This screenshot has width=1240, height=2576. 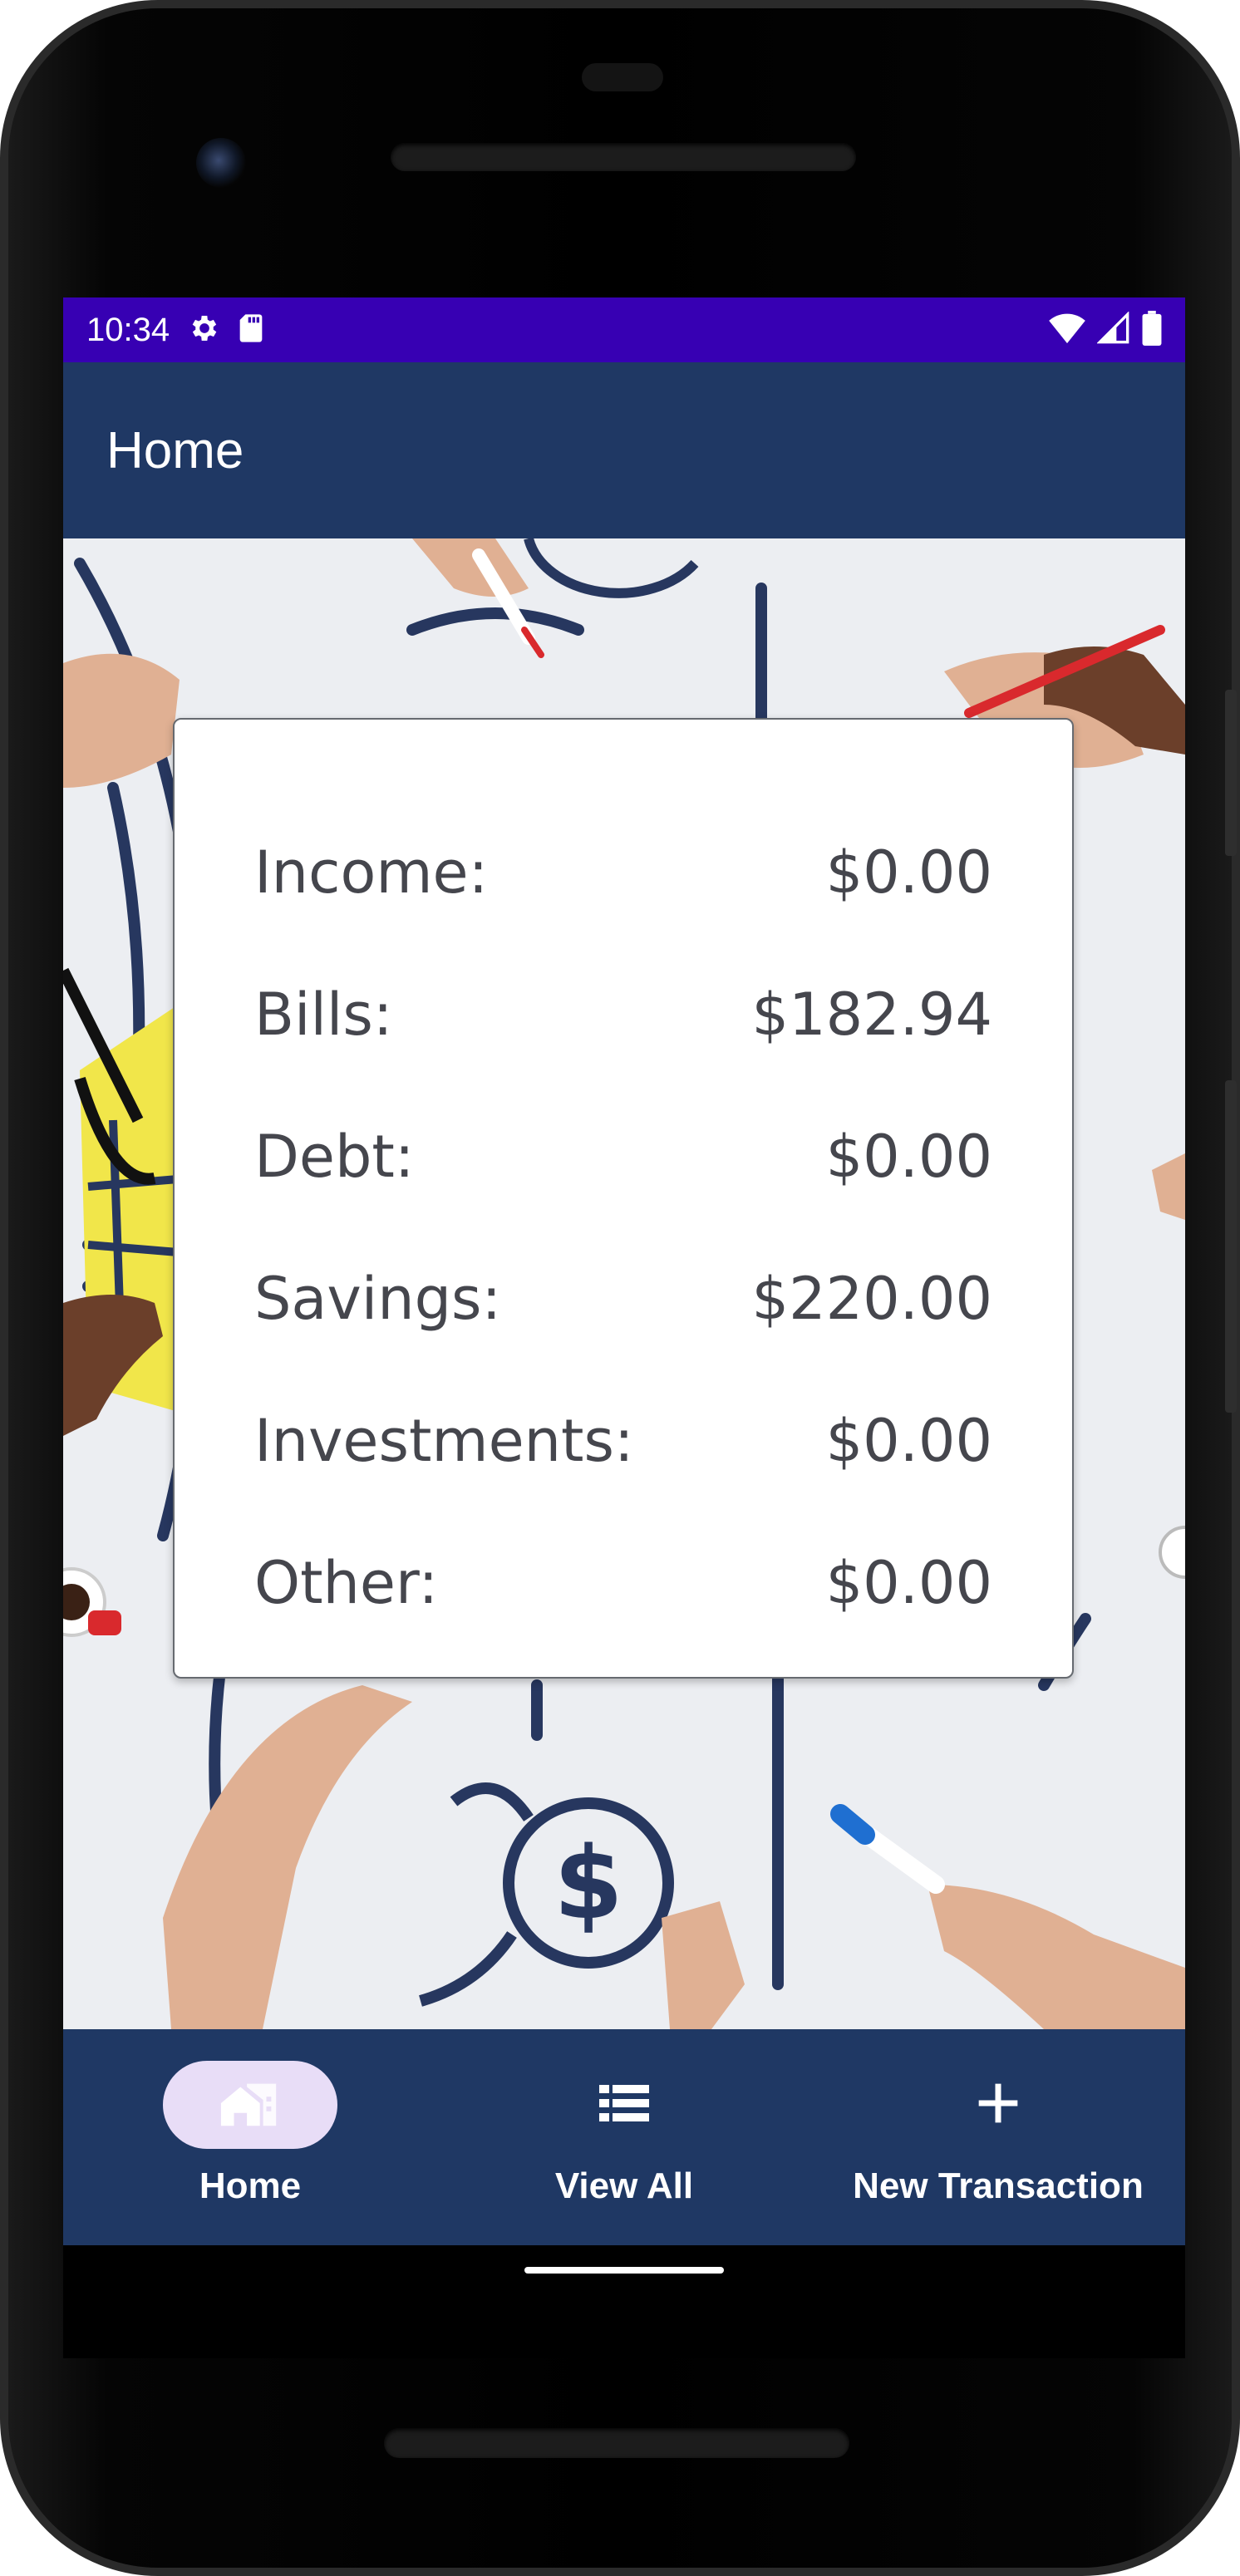 I want to click on summary-label: Other:, so click(x=346, y=1582).